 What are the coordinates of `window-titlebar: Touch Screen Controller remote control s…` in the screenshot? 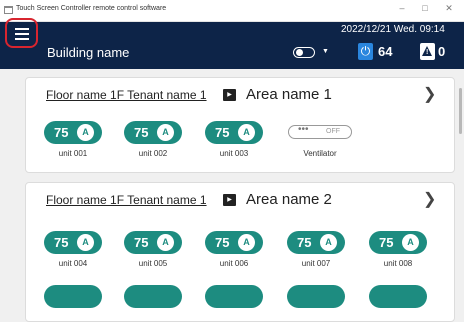 It's located at (232, 11).